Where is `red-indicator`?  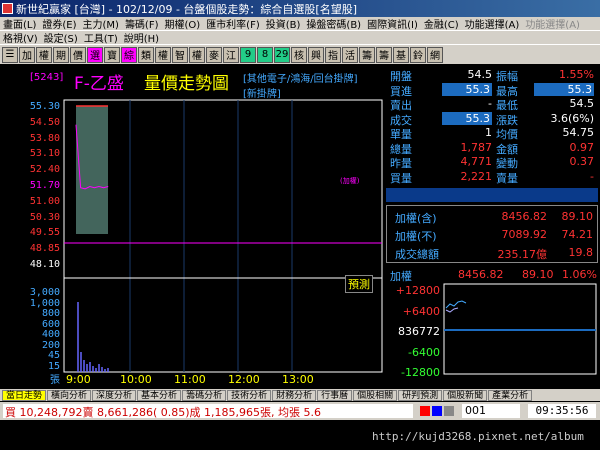
red-indicator is located at coordinates (425, 411).